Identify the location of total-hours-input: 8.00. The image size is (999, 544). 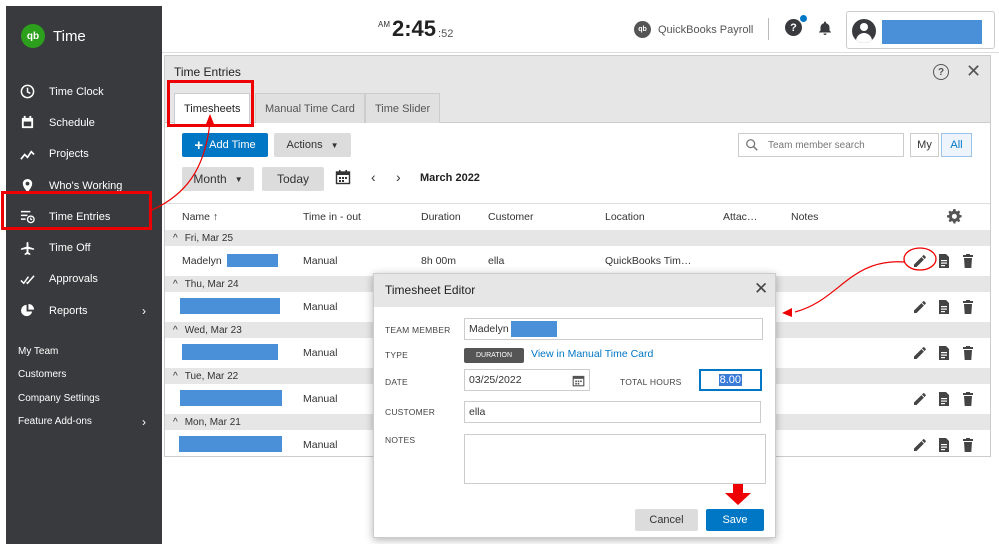
(730, 380).